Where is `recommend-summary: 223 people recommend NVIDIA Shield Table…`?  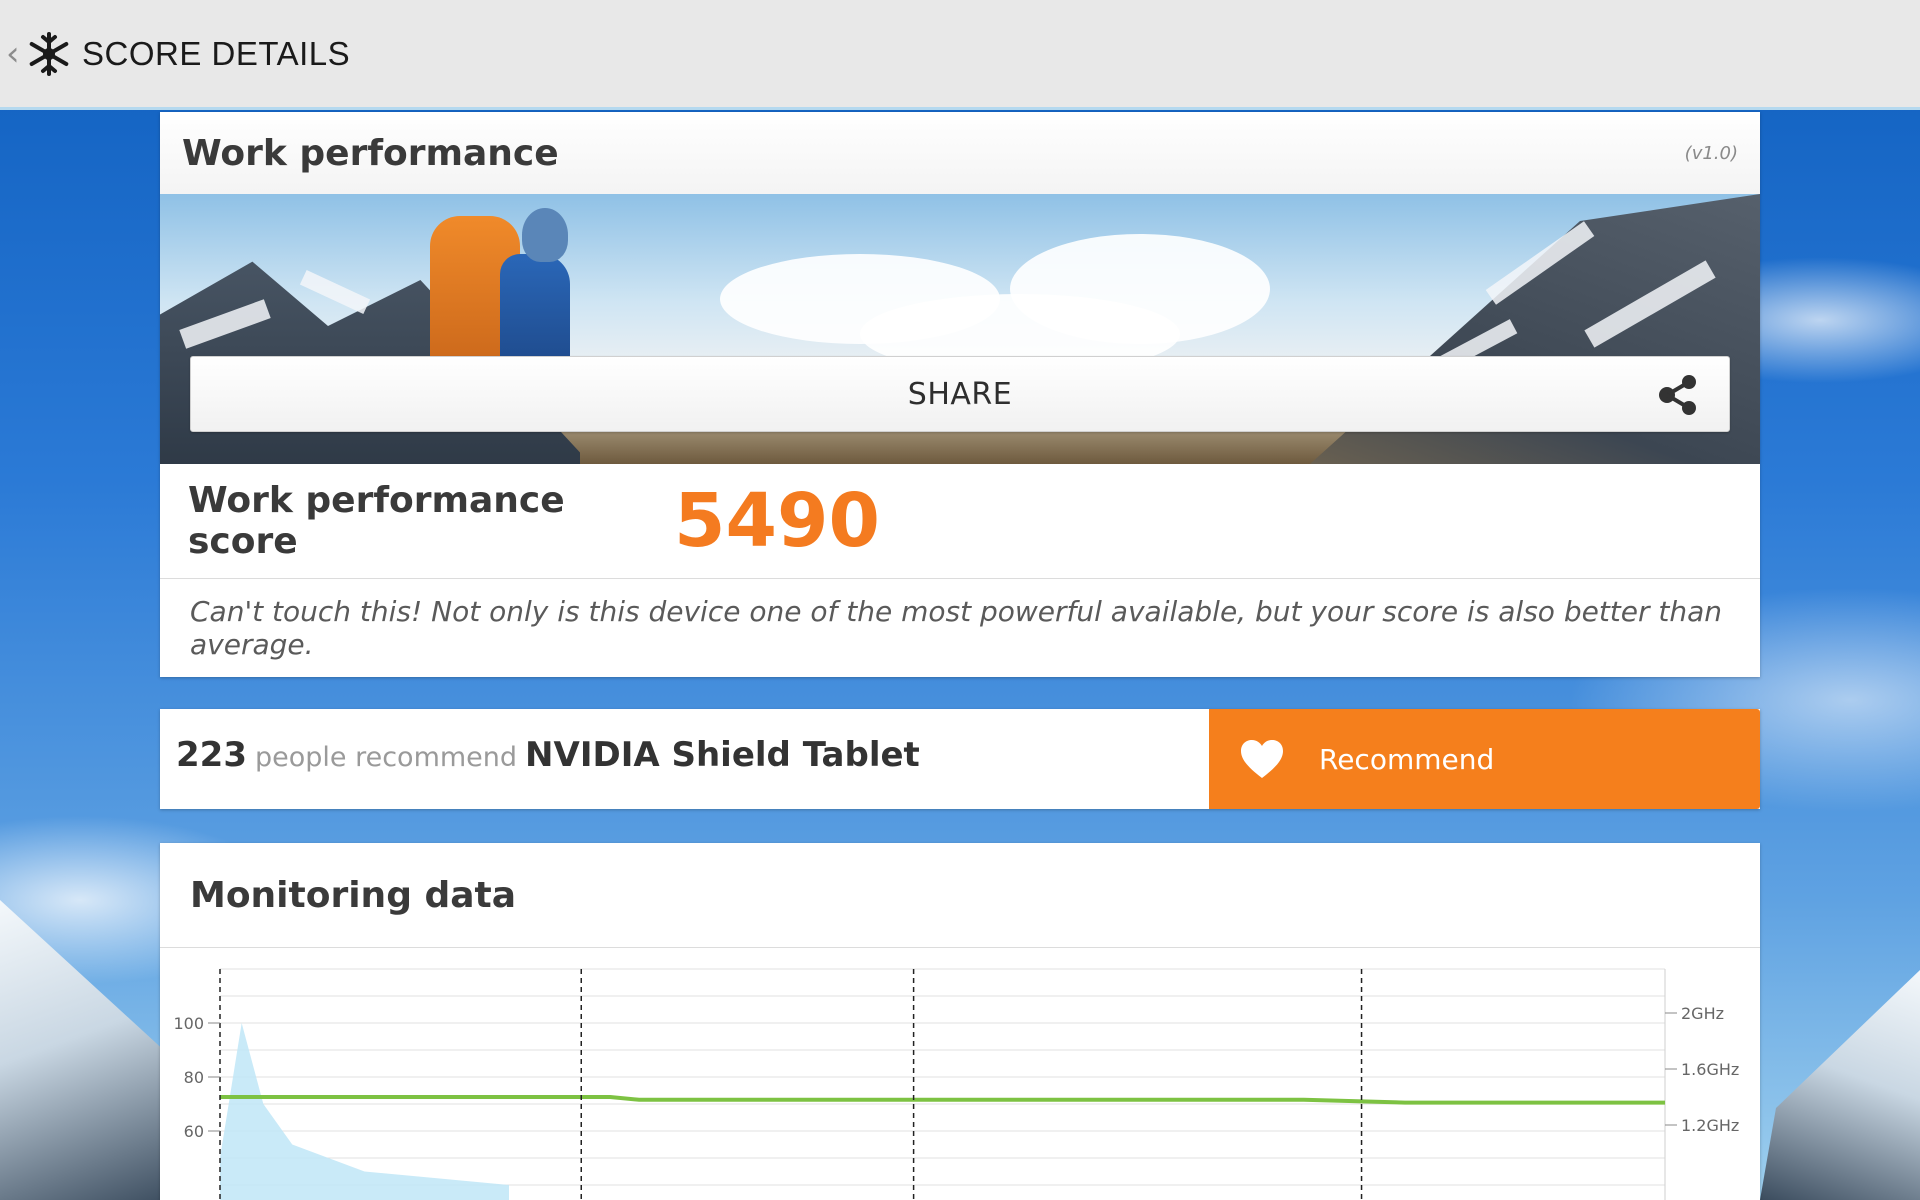 recommend-summary: 223 people recommend NVIDIA Shield Table… is located at coordinates (684, 759).